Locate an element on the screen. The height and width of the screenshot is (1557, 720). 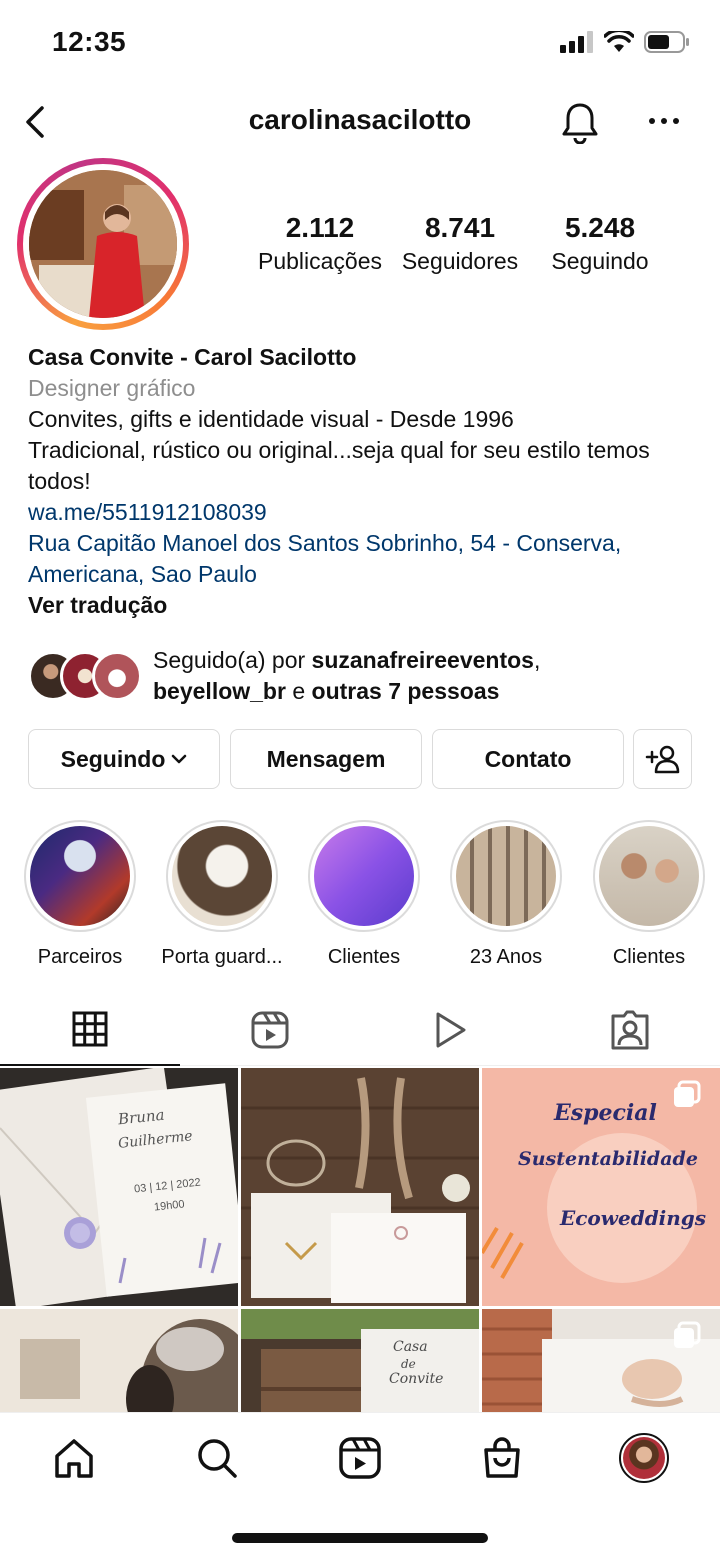
message-button: Mensagem is located at coordinates (326, 759).